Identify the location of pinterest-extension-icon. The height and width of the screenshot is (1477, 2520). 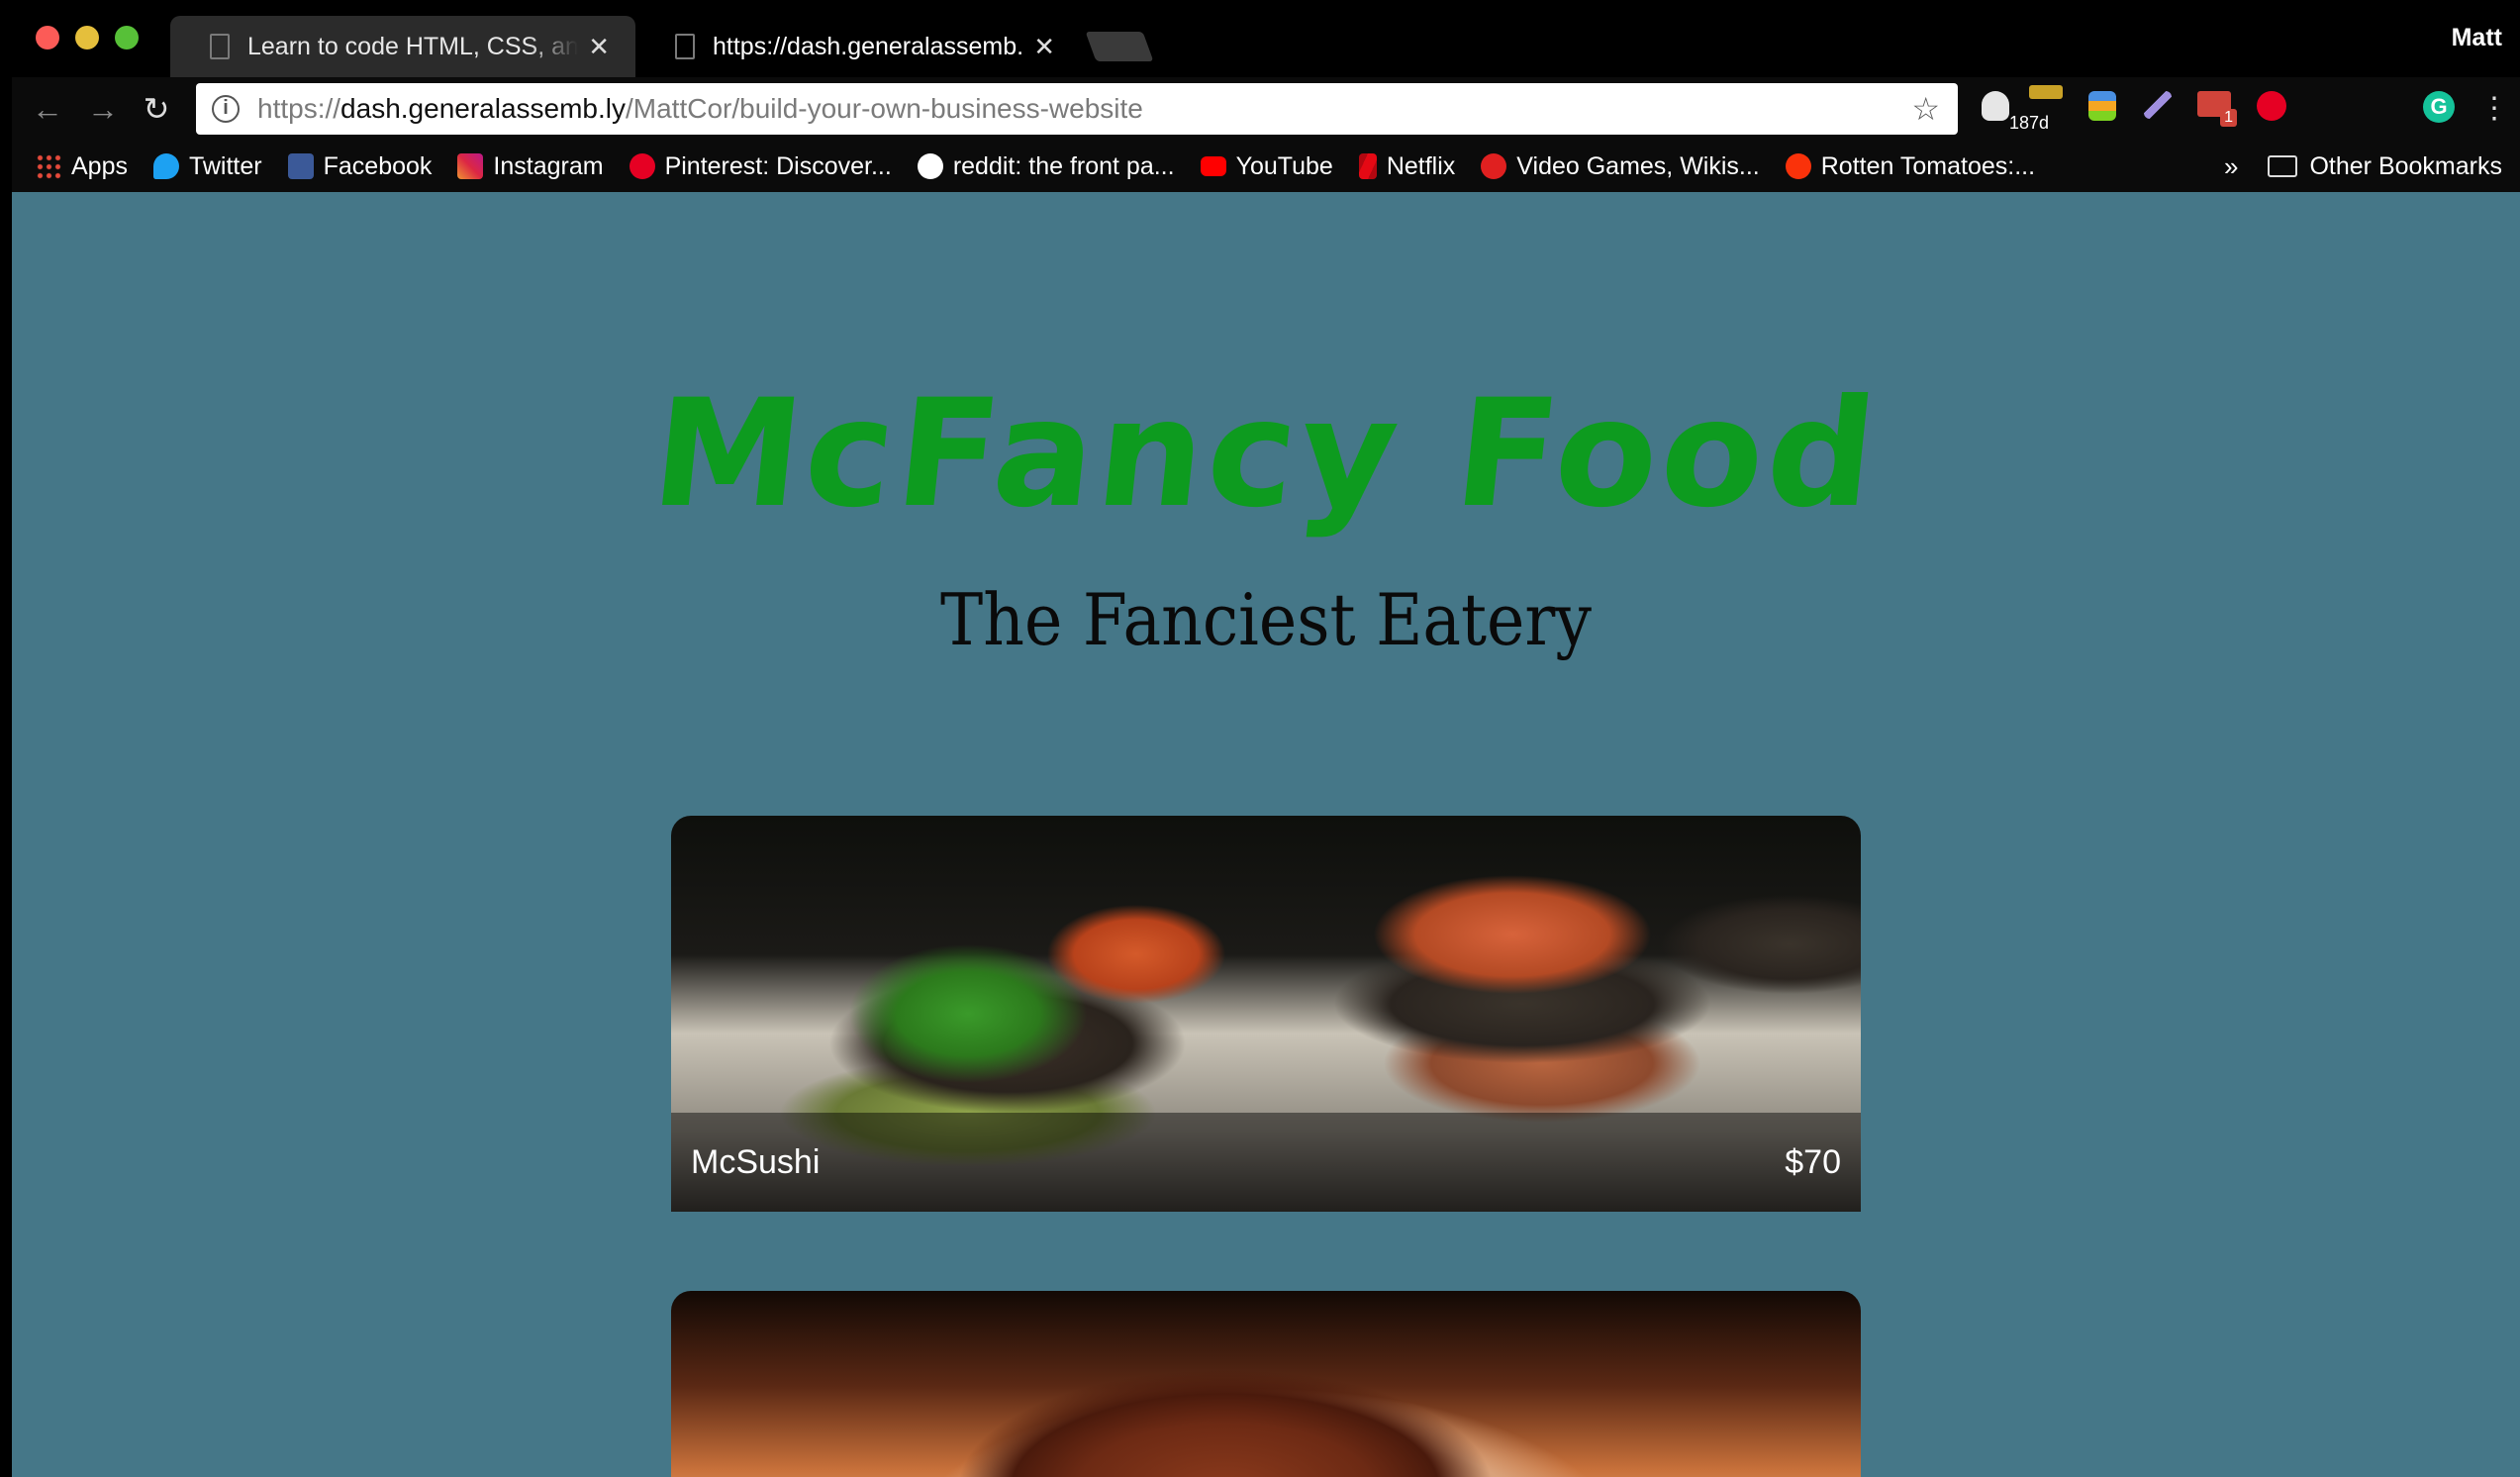
(2271, 106).